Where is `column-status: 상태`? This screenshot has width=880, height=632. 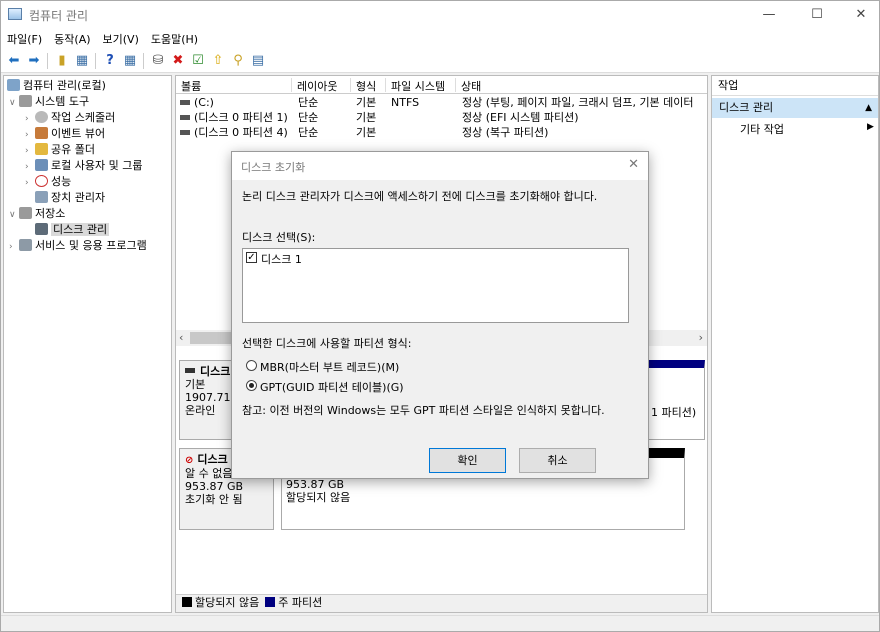
column-status: 상태 is located at coordinates (581, 85).